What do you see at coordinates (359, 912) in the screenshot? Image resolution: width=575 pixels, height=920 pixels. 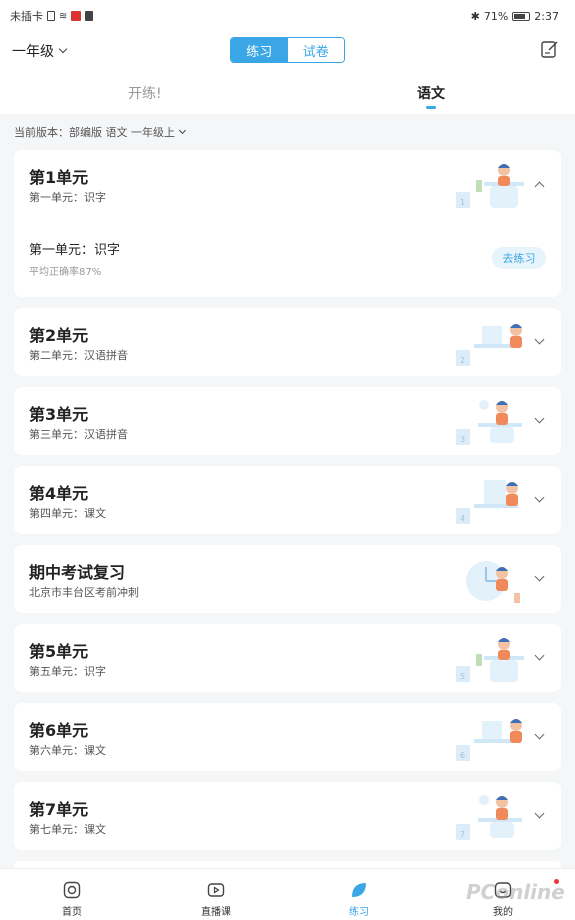 I see `nav-label: 练习` at bounding box center [359, 912].